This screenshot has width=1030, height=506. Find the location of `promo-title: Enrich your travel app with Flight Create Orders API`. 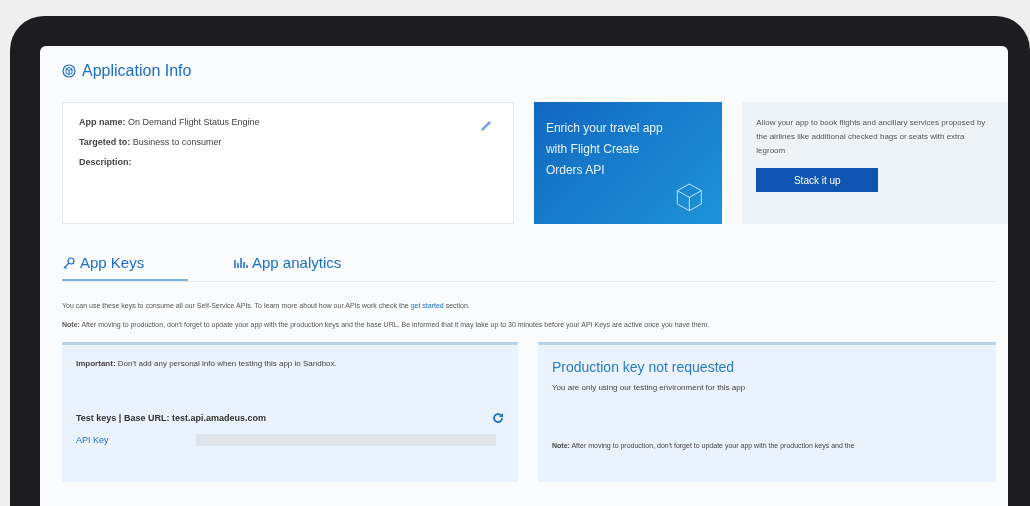

promo-title: Enrich your travel app with Flight Create Orders API is located at coordinates (604, 149).